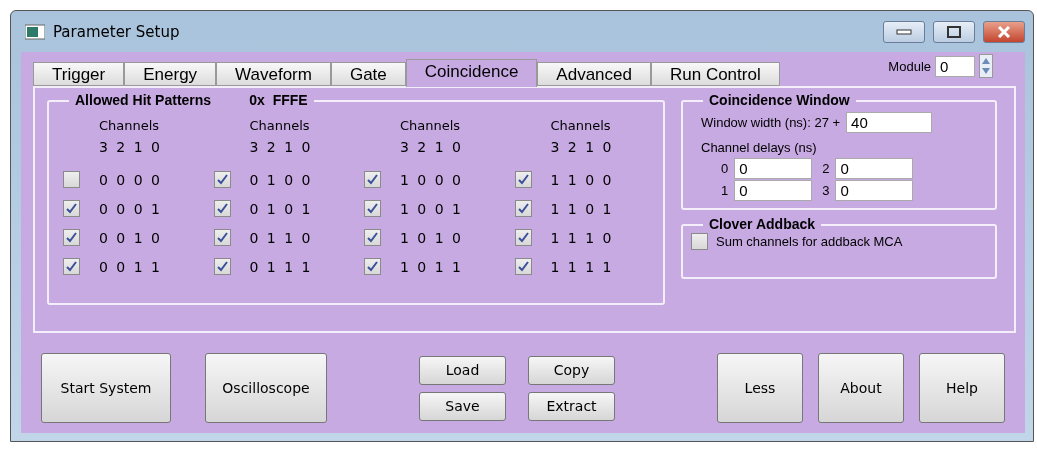  Describe the element at coordinates (771, 122) in the screenshot. I see `window-width-label: Window width (ns): 27 +` at that location.